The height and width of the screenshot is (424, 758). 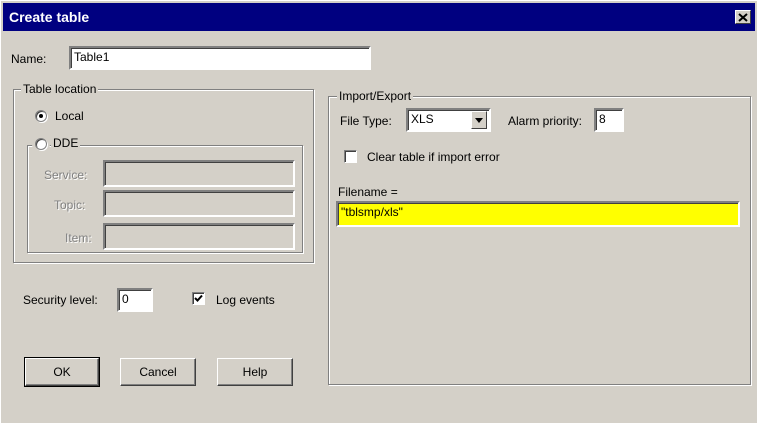 What do you see at coordinates (70, 205) in the screenshot?
I see `topic-label: Topic:` at bounding box center [70, 205].